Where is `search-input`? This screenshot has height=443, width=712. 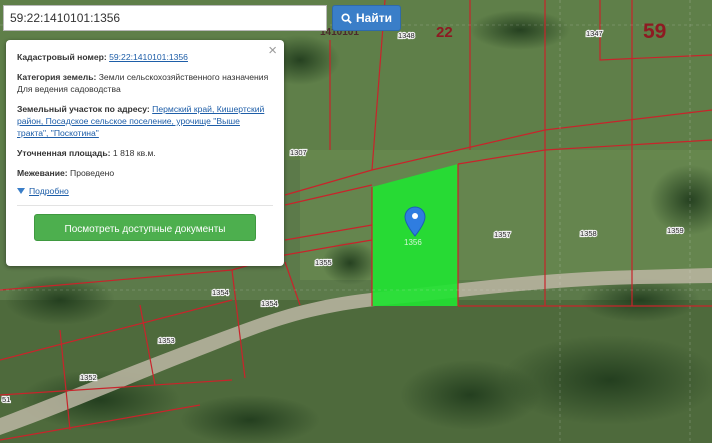 search-input is located at coordinates (165, 18).